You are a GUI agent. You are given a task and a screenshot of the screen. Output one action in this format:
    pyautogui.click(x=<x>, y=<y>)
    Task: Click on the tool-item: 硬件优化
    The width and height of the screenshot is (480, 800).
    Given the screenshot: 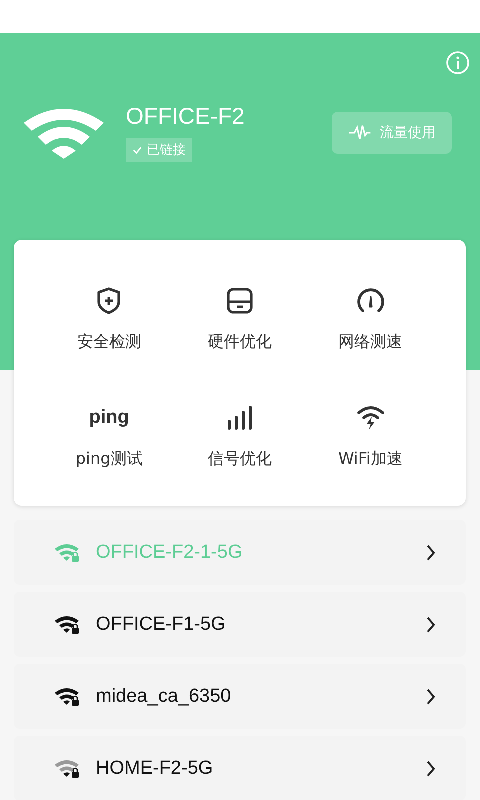 What is the action you would take?
    pyautogui.click(x=240, y=319)
    